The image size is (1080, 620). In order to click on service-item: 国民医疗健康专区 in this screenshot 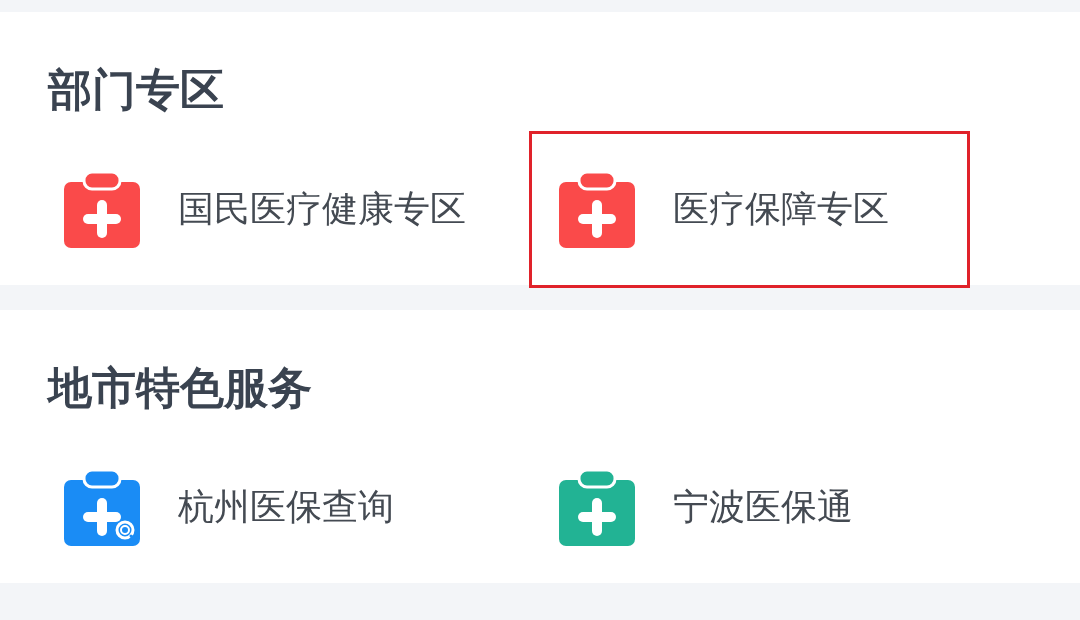, I will do `click(254, 209)`.